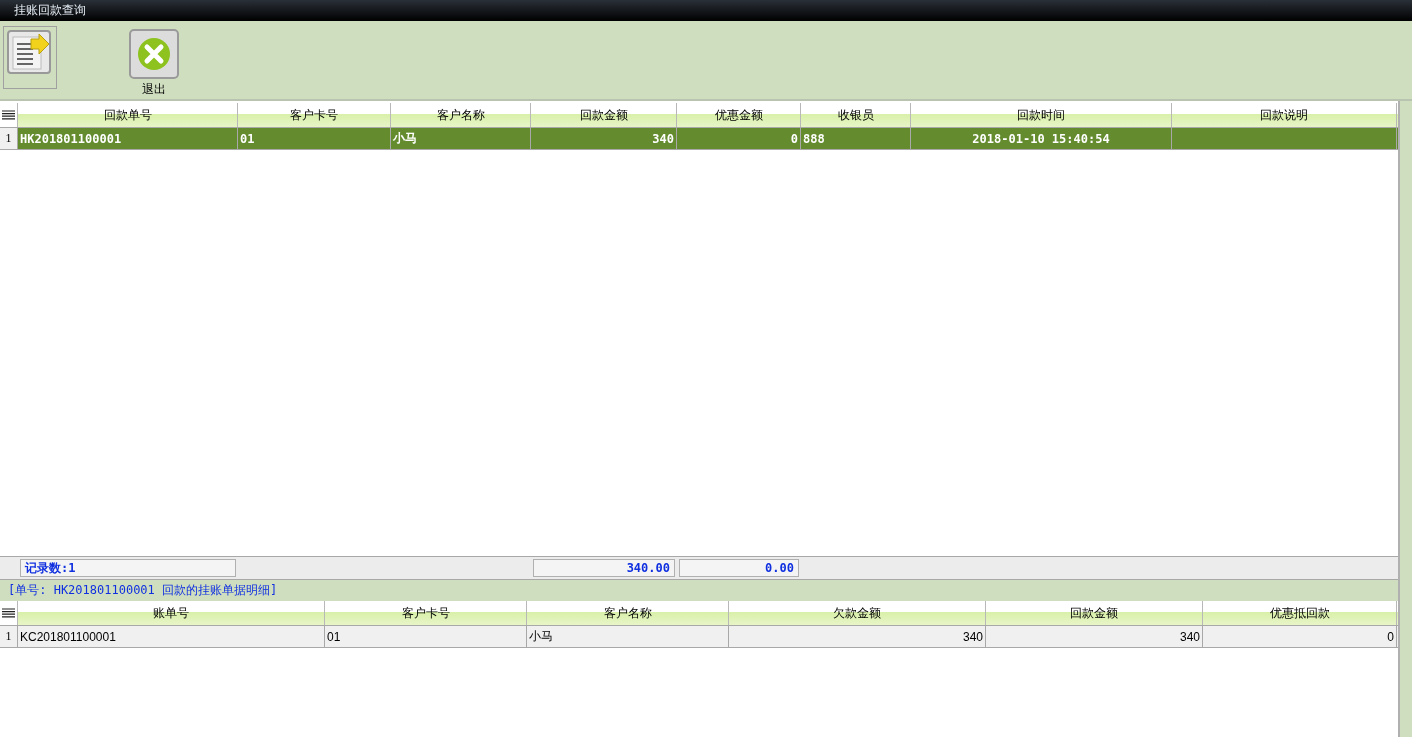 This screenshot has height=737, width=1412. I want to click on table-cell: HK201801100001, so click(128, 138).